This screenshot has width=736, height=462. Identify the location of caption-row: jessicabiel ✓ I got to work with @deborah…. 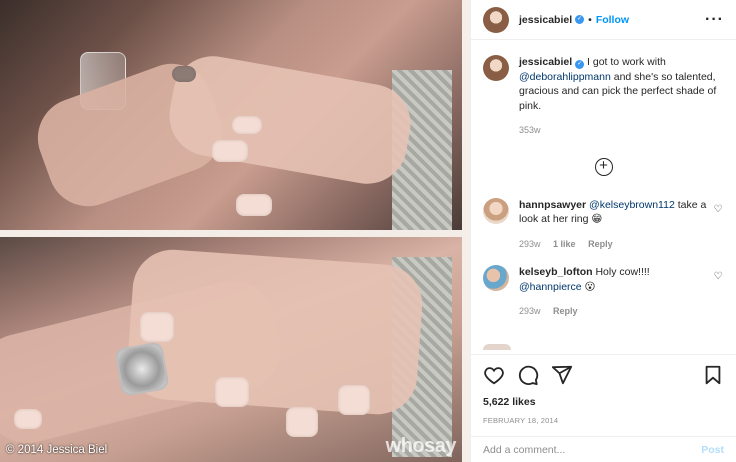
(603, 96).